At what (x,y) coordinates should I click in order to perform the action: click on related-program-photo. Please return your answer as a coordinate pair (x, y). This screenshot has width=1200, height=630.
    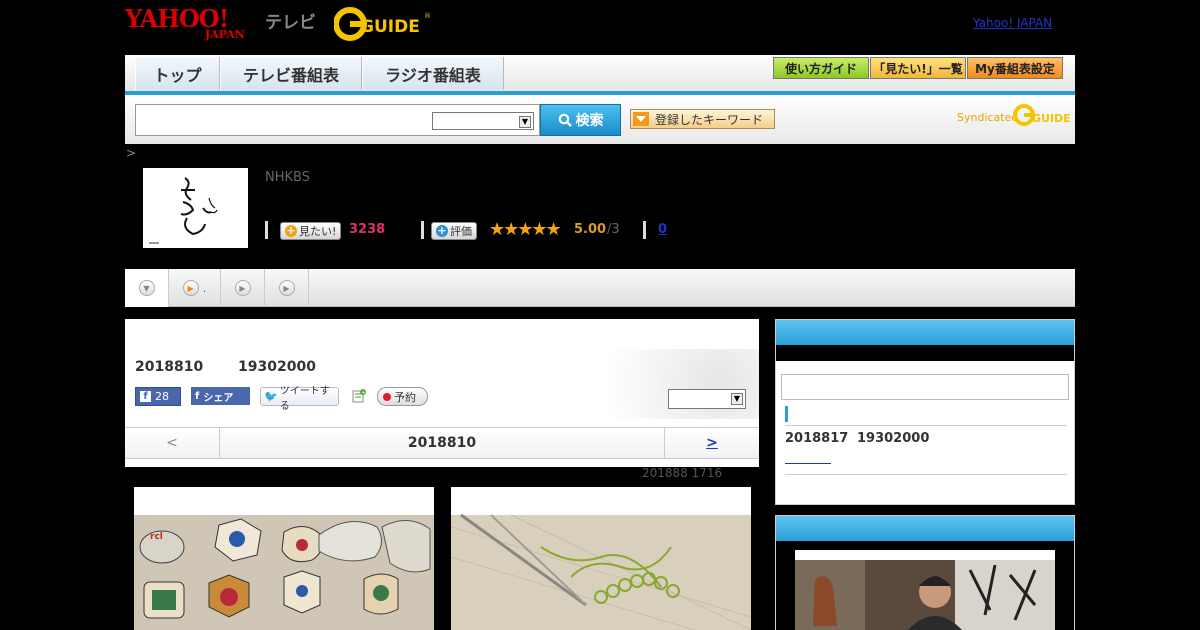
    Looking at the image, I should click on (925, 590).